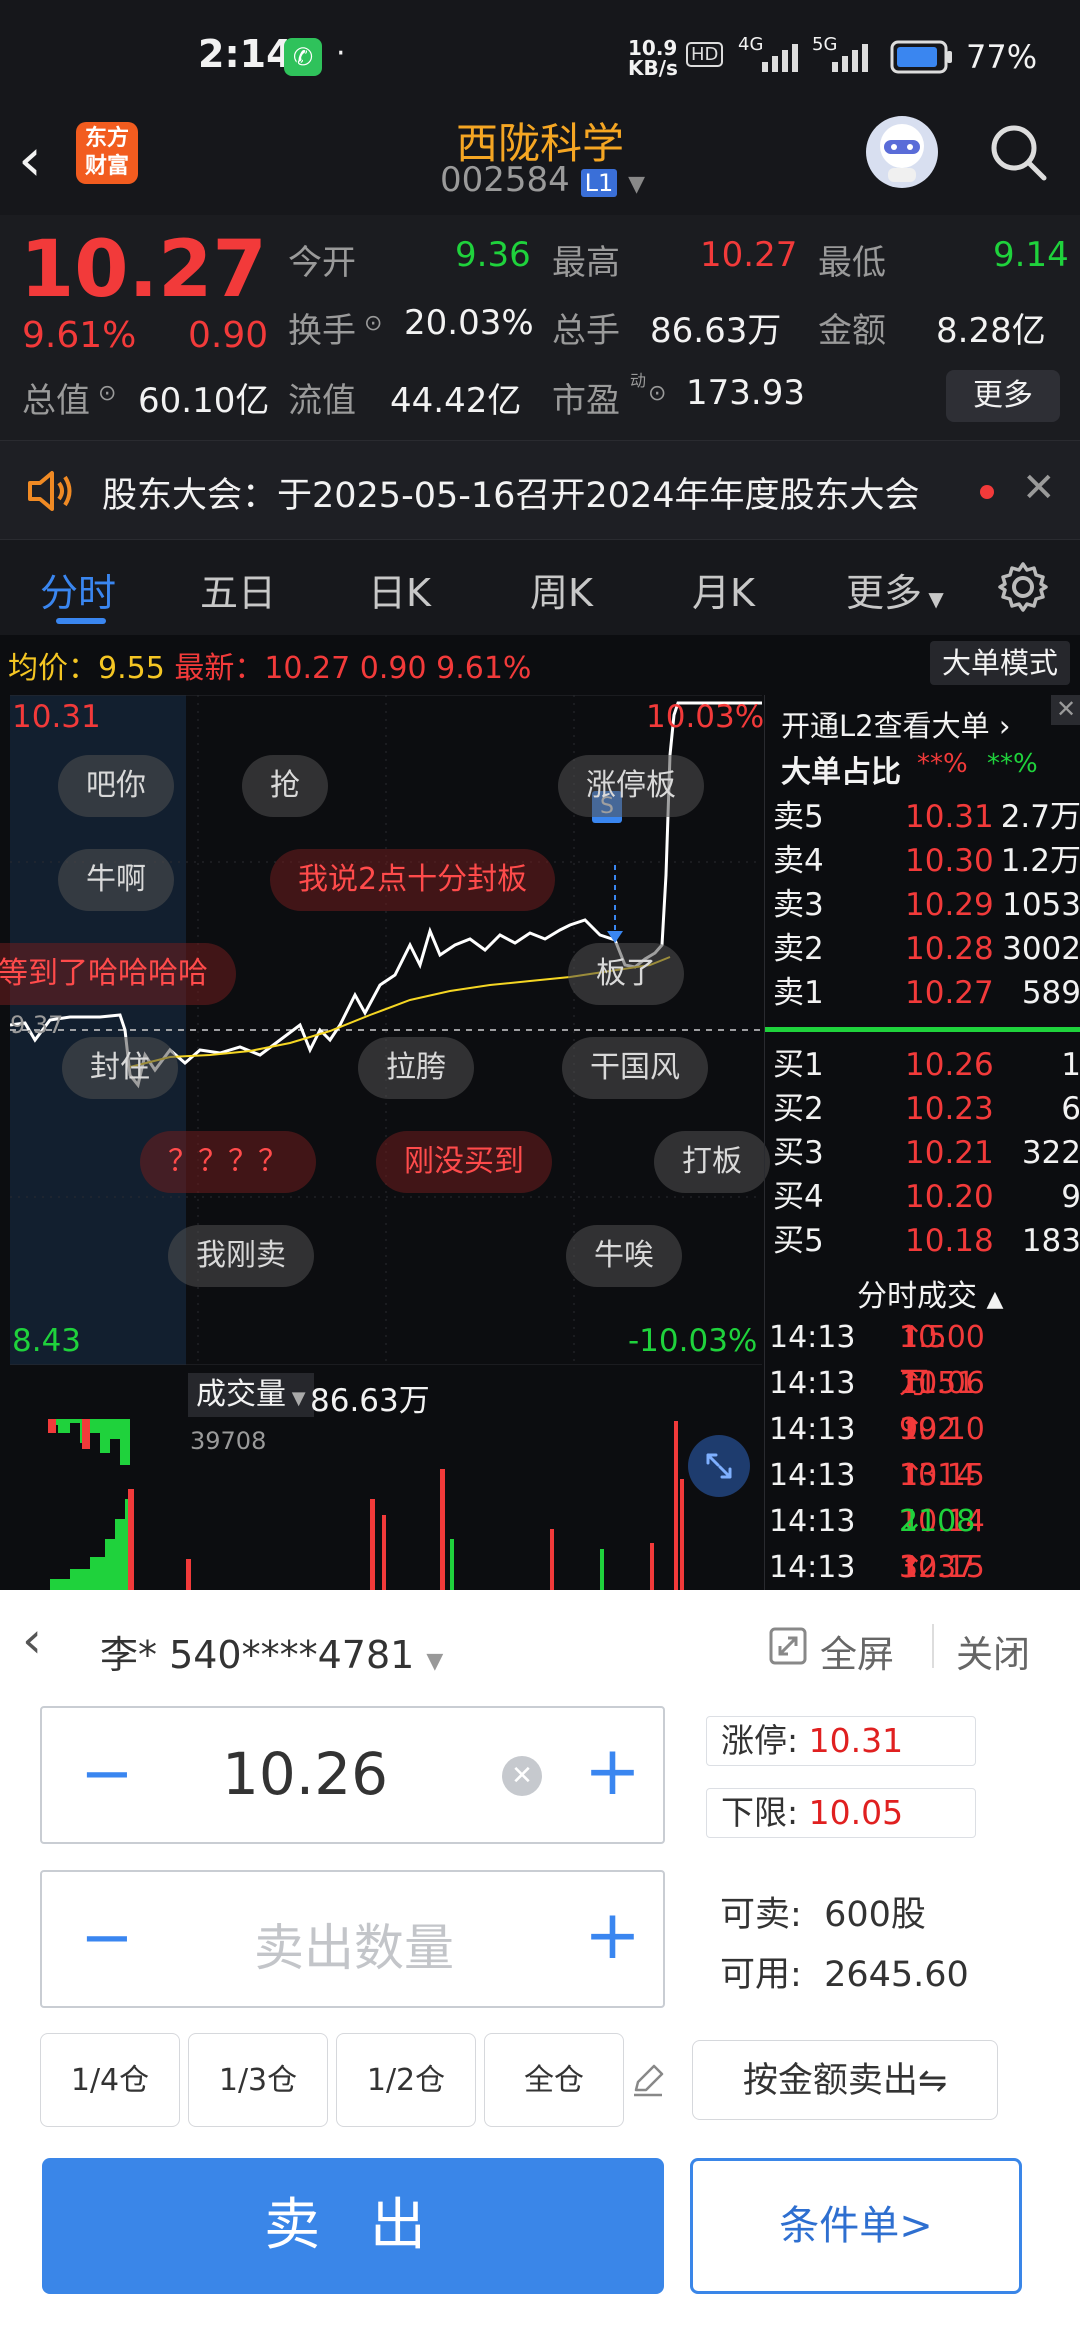  I want to click on tab-monthly: 月K, so click(723, 589).